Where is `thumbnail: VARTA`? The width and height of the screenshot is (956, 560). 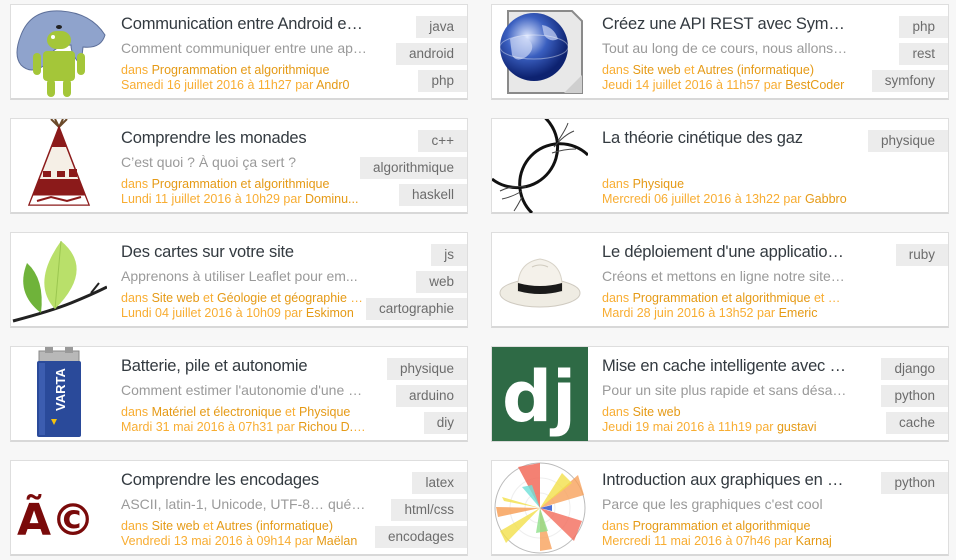
thumbnail: VARTA is located at coordinates (59, 394).